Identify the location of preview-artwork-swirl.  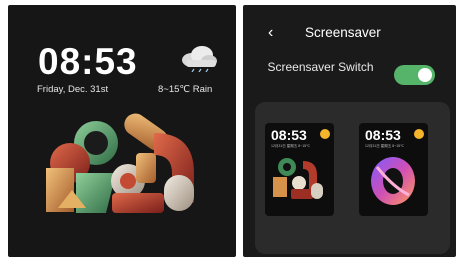
(393, 181).